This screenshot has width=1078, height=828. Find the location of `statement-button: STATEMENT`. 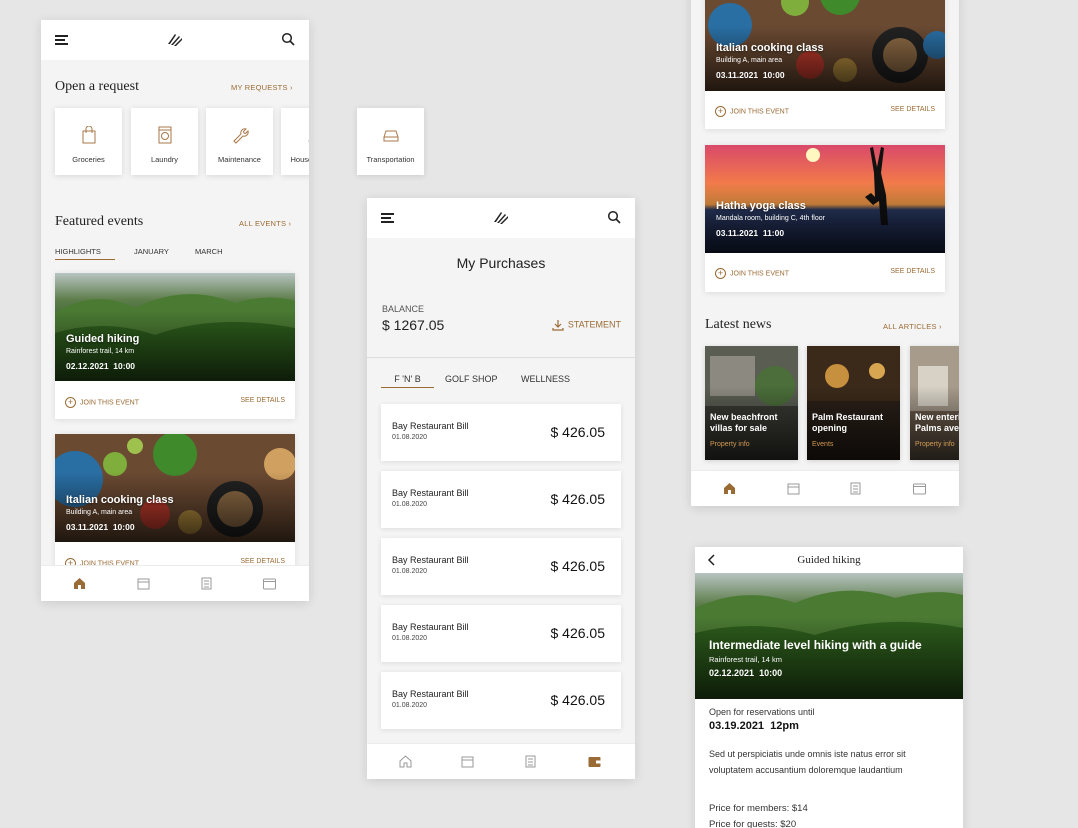

statement-button: STATEMENT is located at coordinates (586, 325).